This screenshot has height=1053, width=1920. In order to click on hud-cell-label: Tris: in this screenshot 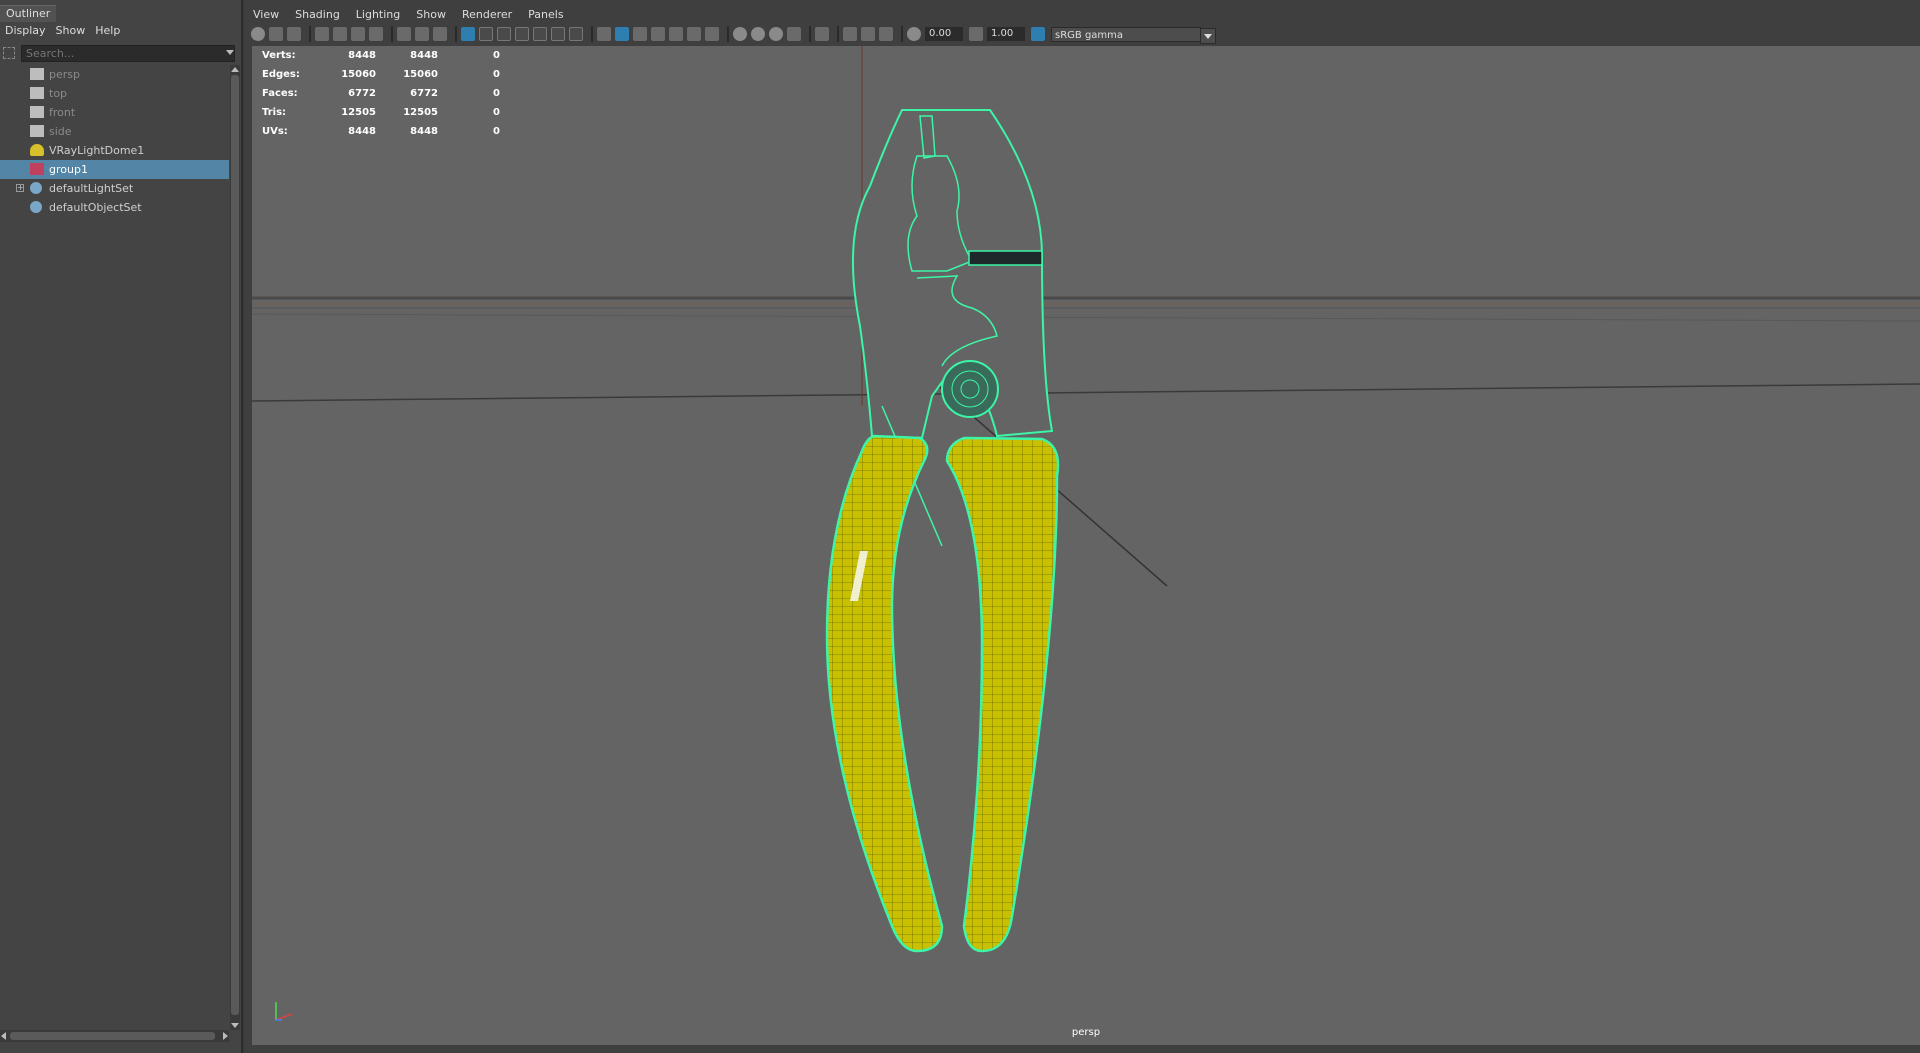, I will do `click(274, 112)`.